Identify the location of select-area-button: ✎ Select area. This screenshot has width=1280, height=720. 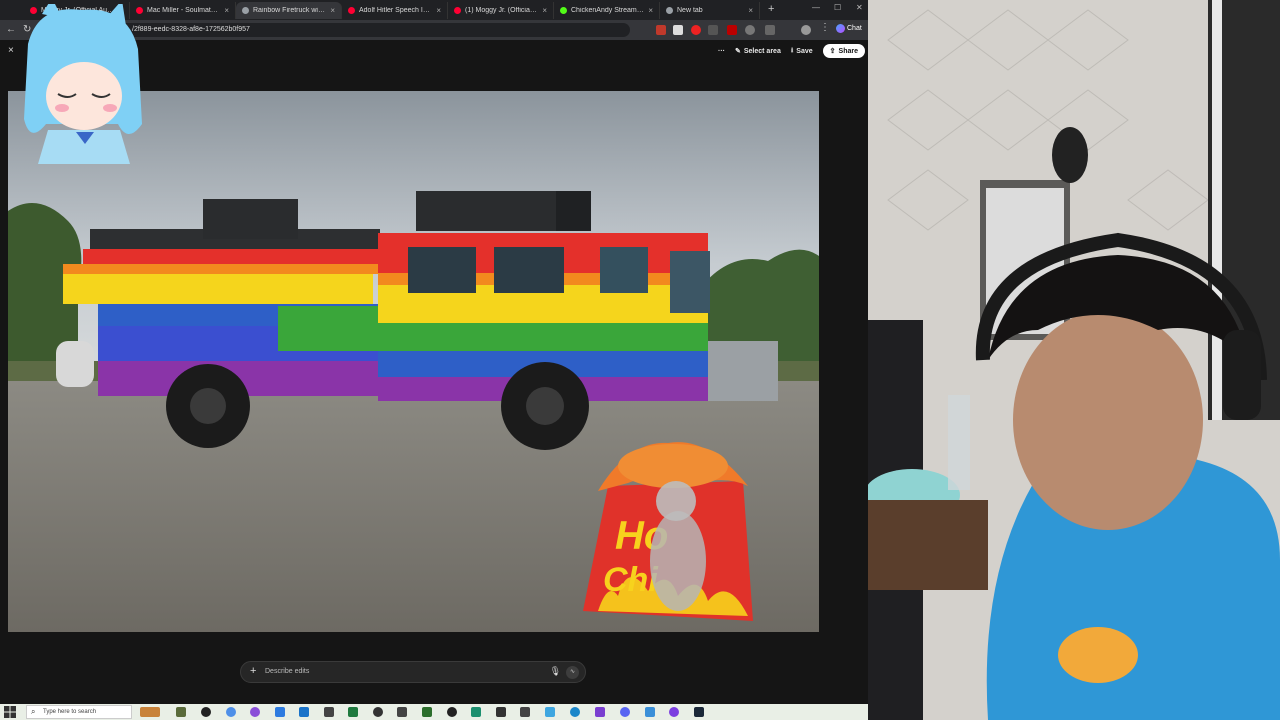
(757, 51).